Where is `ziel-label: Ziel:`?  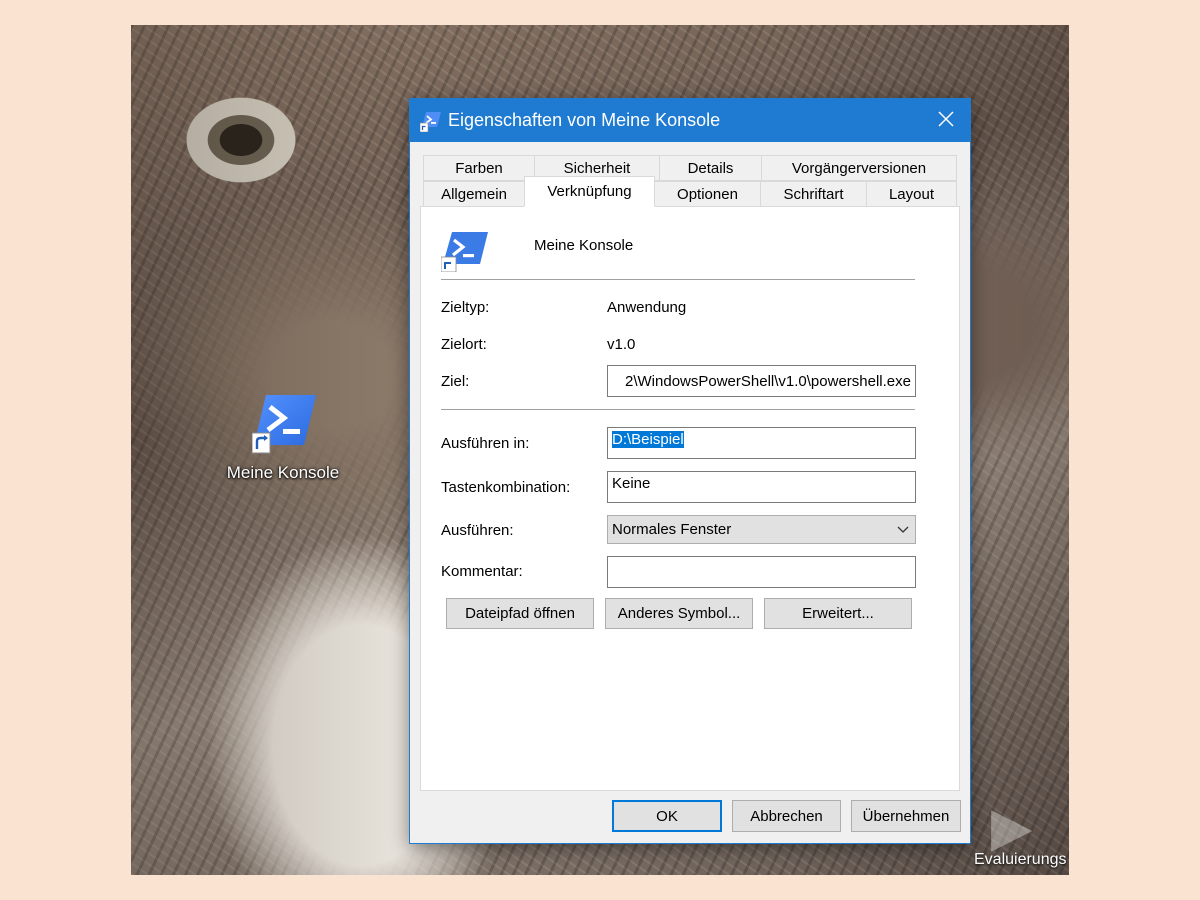 ziel-label: Ziel: is located at coordinates (455, 381).